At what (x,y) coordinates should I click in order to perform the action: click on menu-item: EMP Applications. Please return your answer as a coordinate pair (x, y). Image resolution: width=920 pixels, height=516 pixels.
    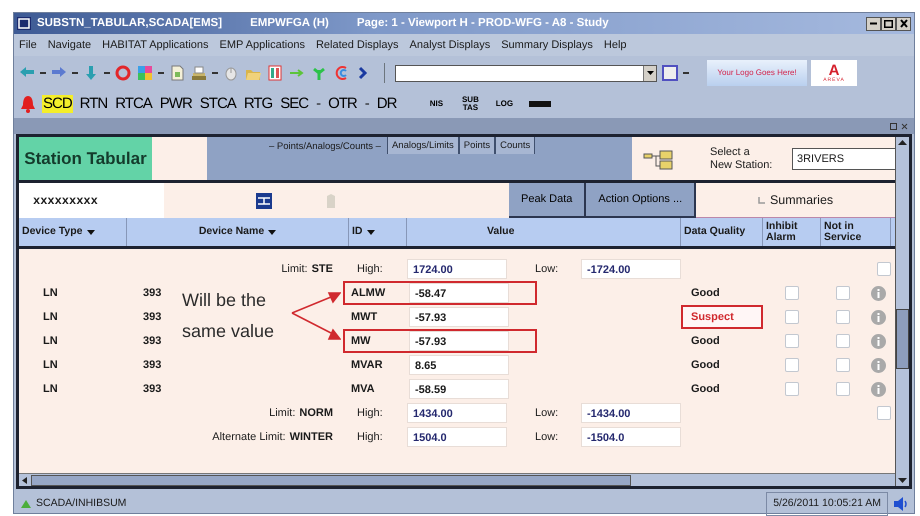
    Looking at the image, I should click on (262, 45).